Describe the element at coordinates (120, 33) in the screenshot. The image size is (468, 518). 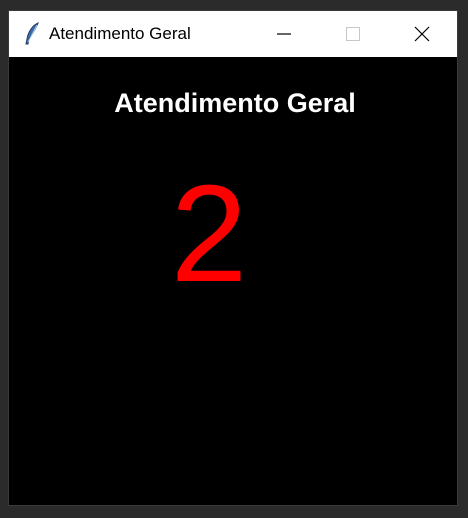
I see `window-title: Atendimento Geral` at that location.